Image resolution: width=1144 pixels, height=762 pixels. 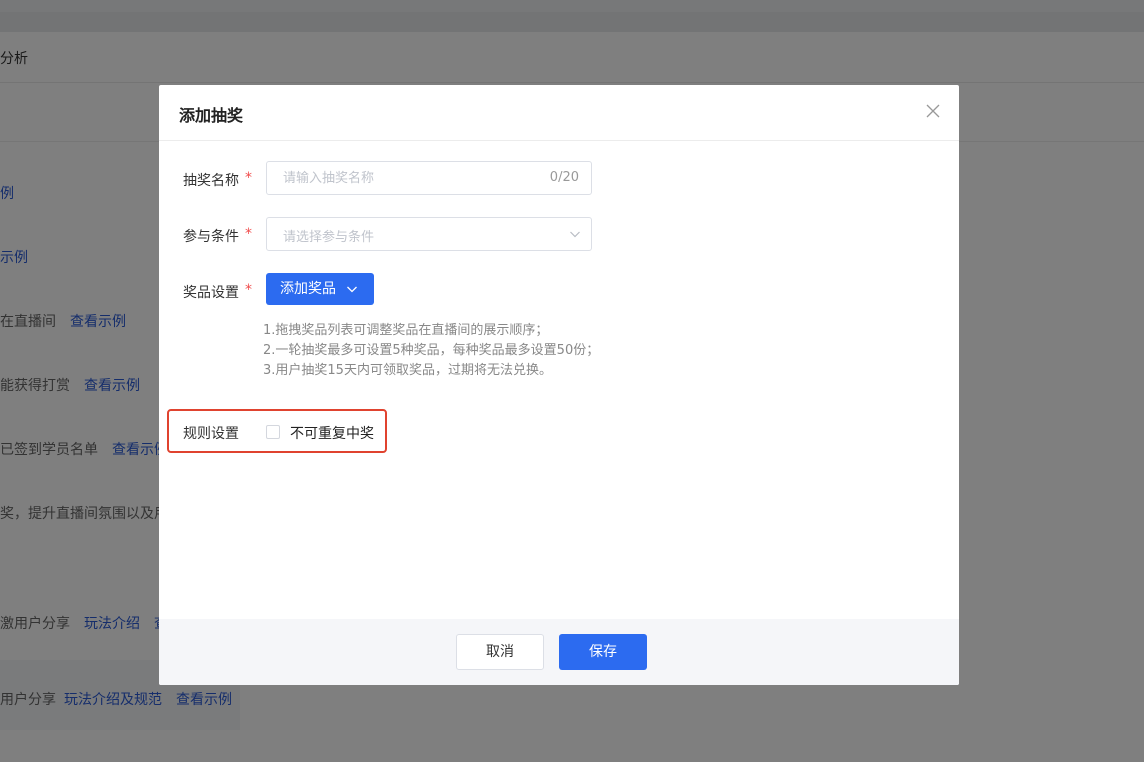 What do you see at coordinates (217, 291) in the screenshot?
I see `prize-settings-label: 奖品设置 *` at bounding box center [217, 291].